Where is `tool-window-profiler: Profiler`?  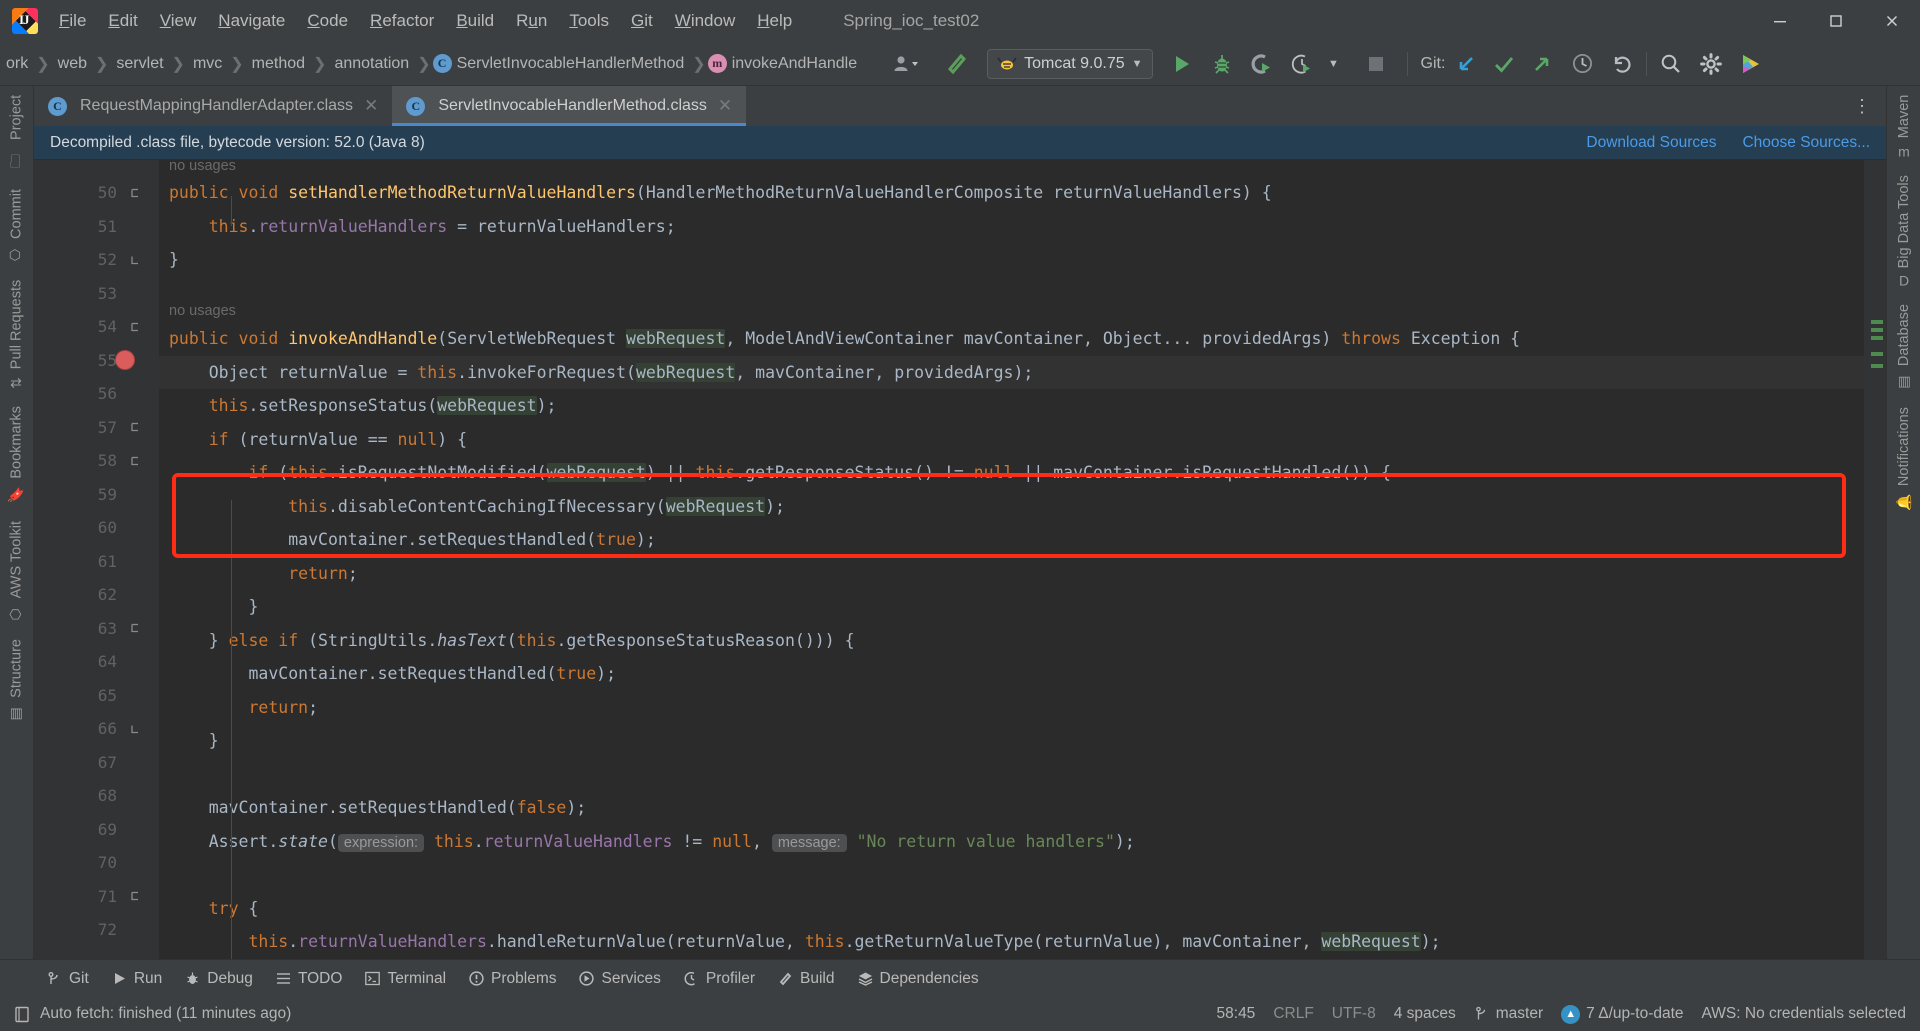
tool-window-profiler: Profiler is located at coordinates (719, 979).